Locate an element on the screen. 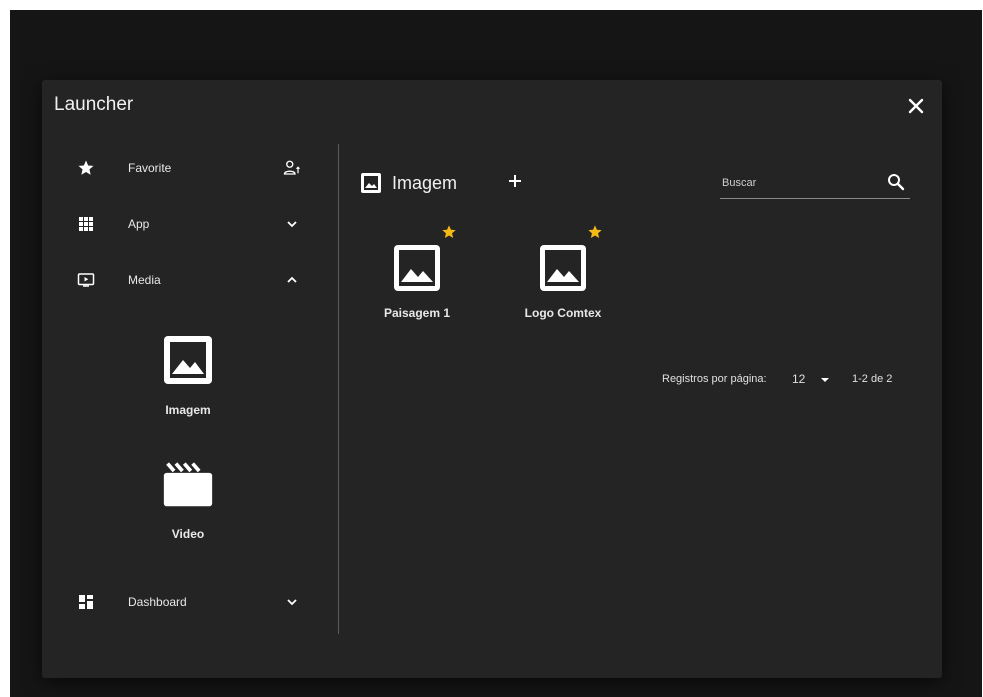 This screenshot has height=697, width=983. add-button is located at coordinates (515, 181).